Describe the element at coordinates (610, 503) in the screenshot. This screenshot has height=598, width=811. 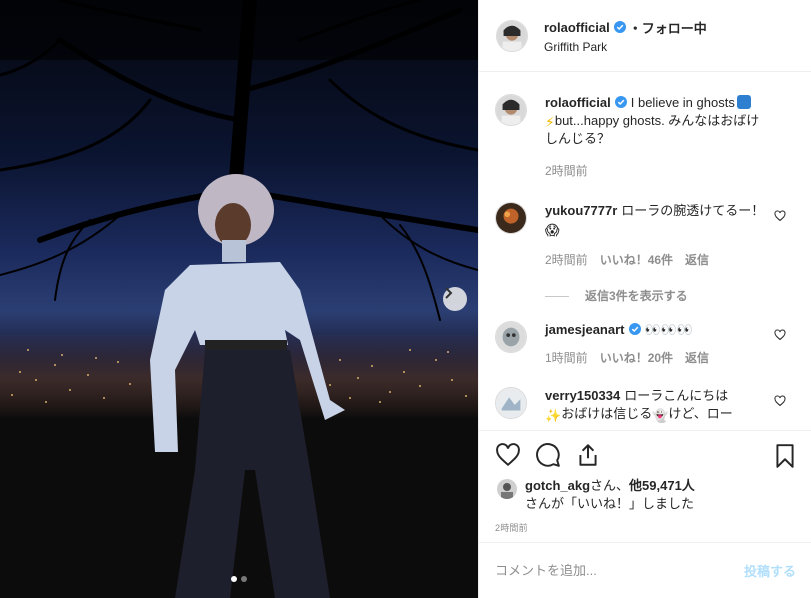
I see `likes-suffix-2: さんが「いいね！」しました` at that location.